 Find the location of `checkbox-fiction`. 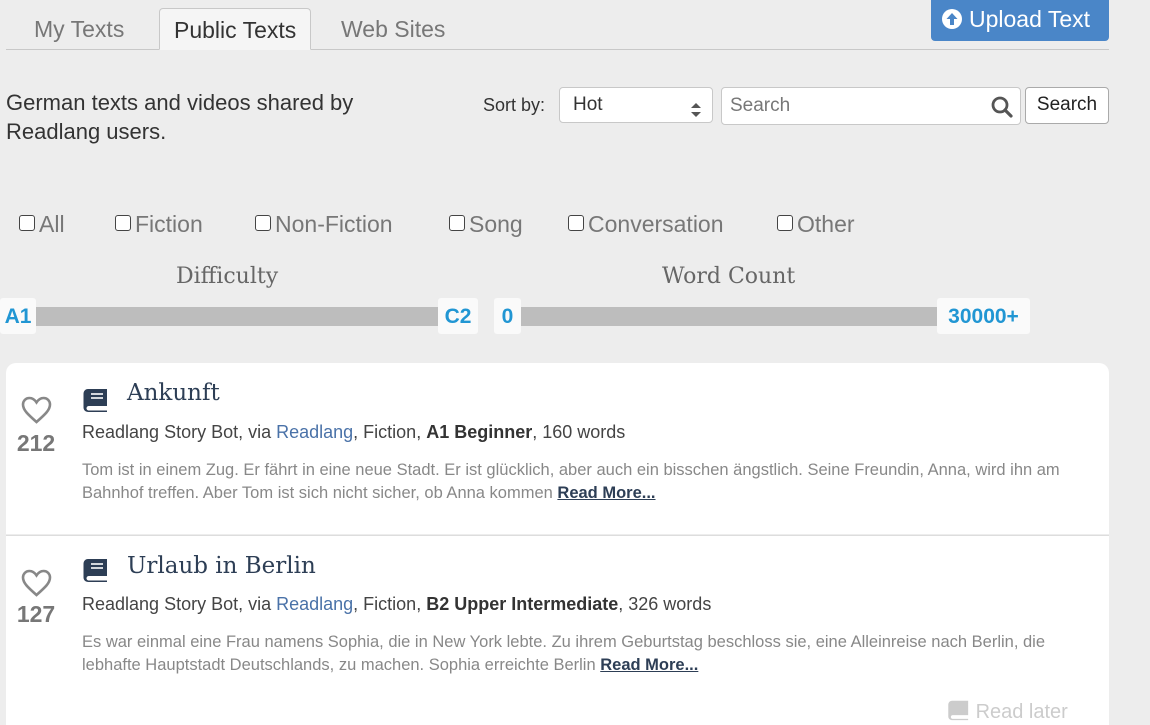

checkbox-fiction is located at coordinates (123, 223).